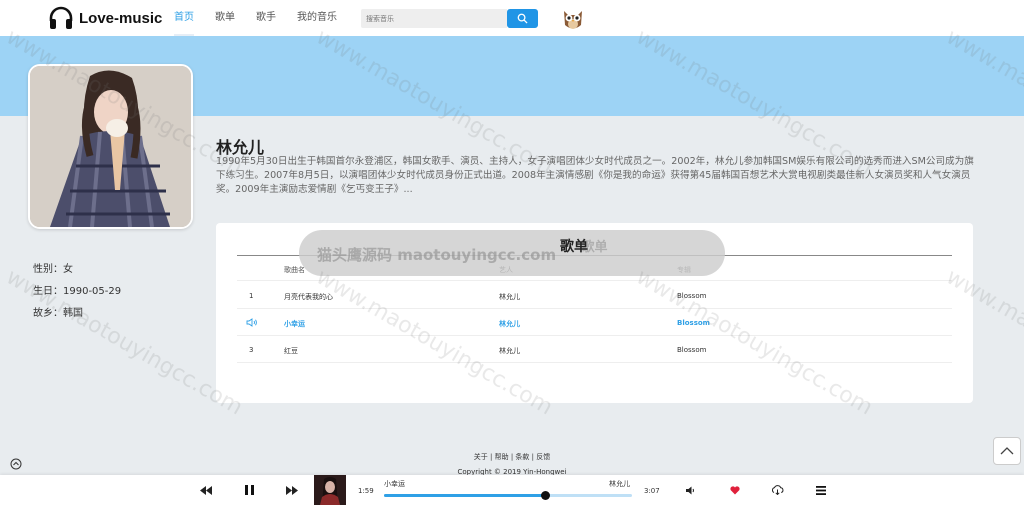 This screenshot has height=505, width=1024. What do you see at coordinates (61, 17) in the screenshot?
I see `headphones-icon` at bounding box center [61, 17].